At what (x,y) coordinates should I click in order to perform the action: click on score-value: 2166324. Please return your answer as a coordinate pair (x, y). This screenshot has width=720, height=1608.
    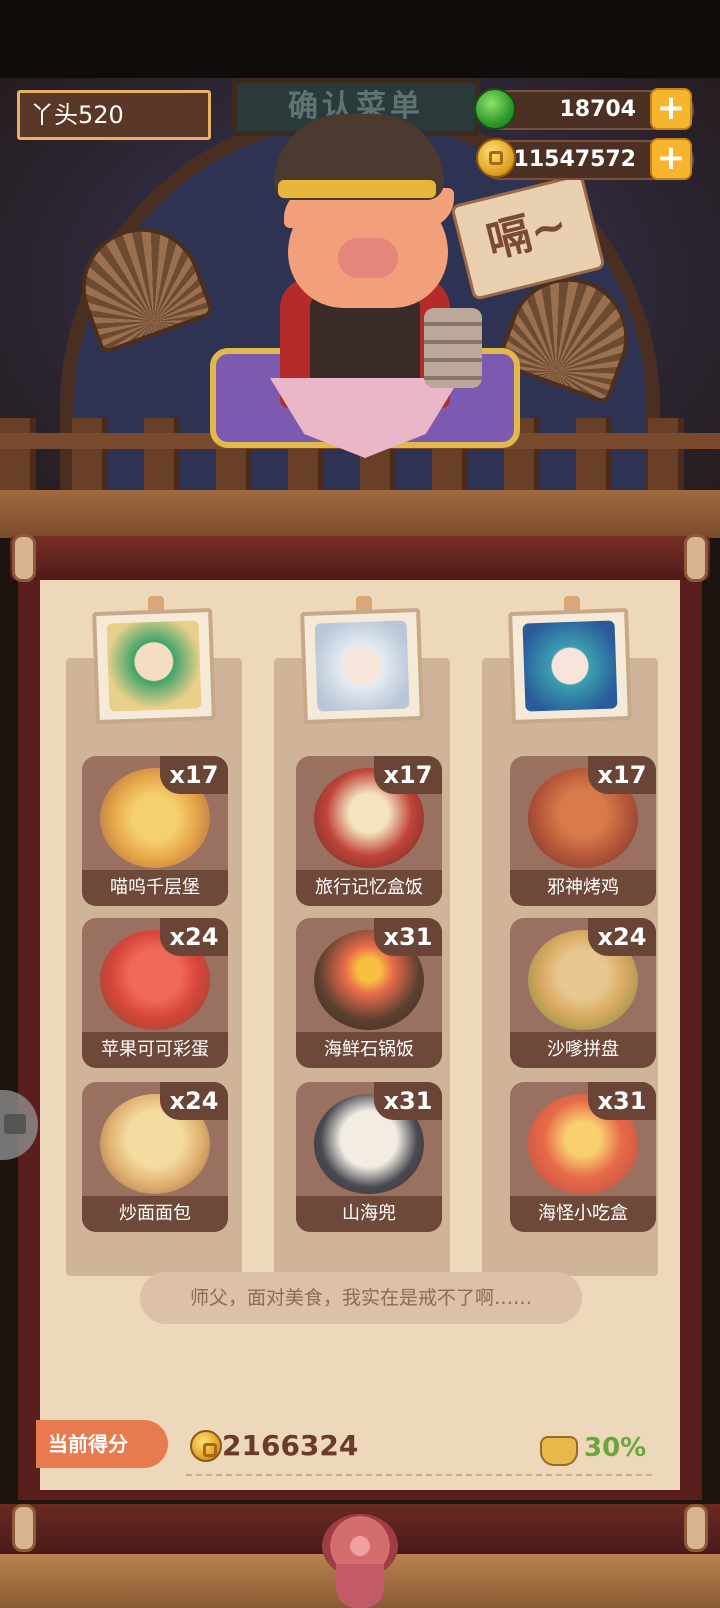
    Looking at the image, I should click on (290, 1445).